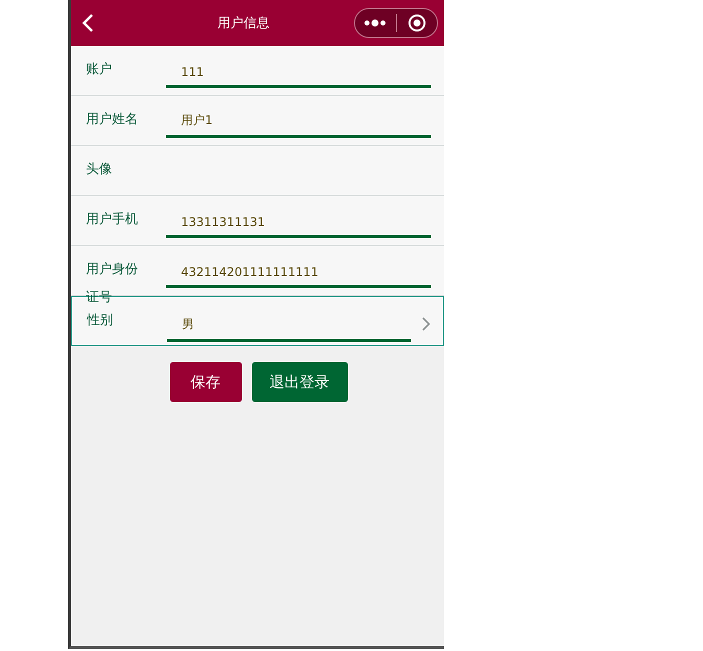  Describe the element at coordinates (88, 23) in the screenshot. I see `back-icon` at that location.